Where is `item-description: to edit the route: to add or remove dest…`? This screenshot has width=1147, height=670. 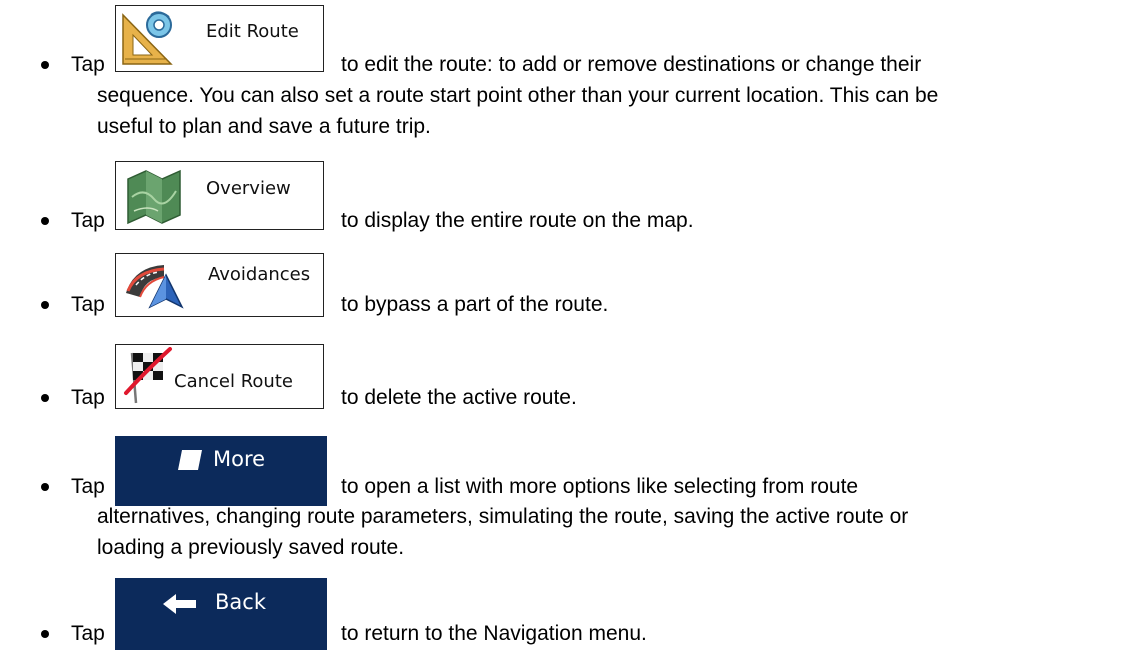
item-description: to edit the route: to add or remove dest… is located at coordinates (631, 64).